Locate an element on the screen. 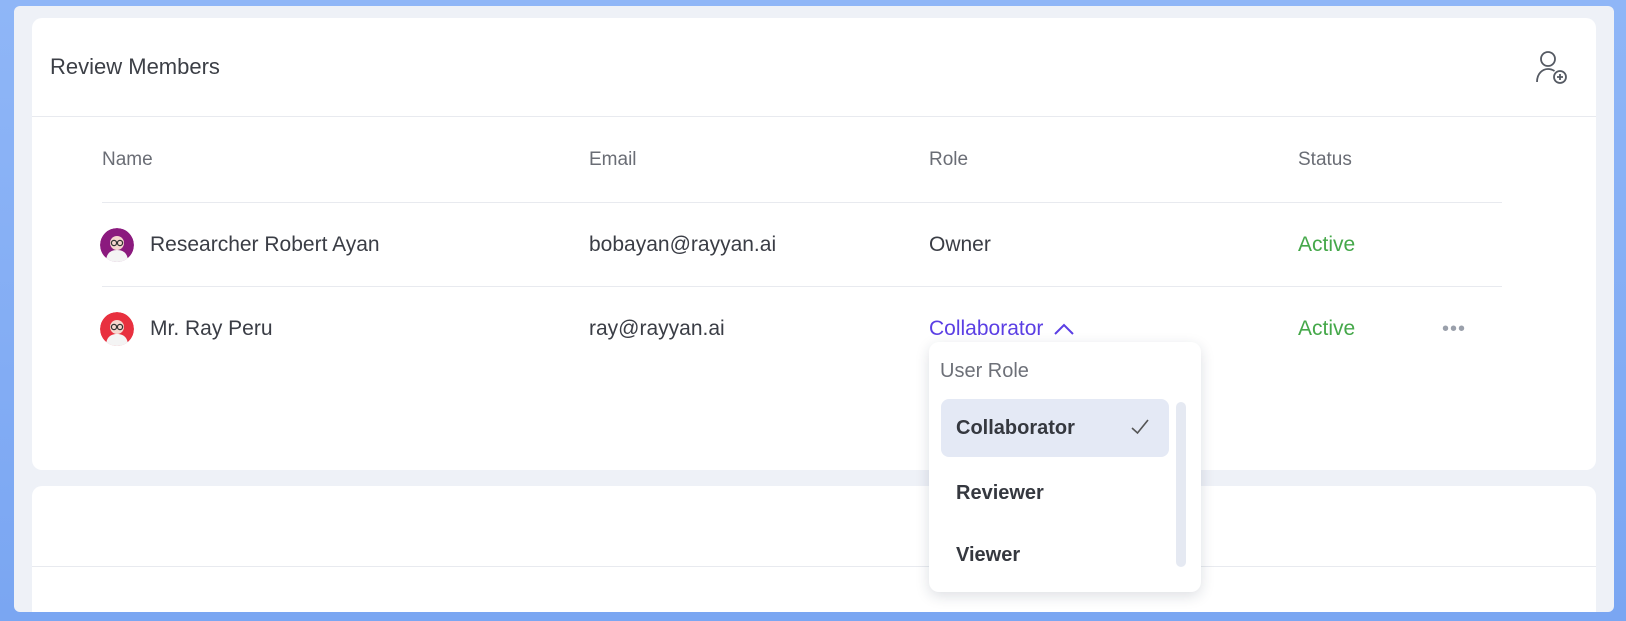  page-title: Review Members is located at coordinates (135, 66).